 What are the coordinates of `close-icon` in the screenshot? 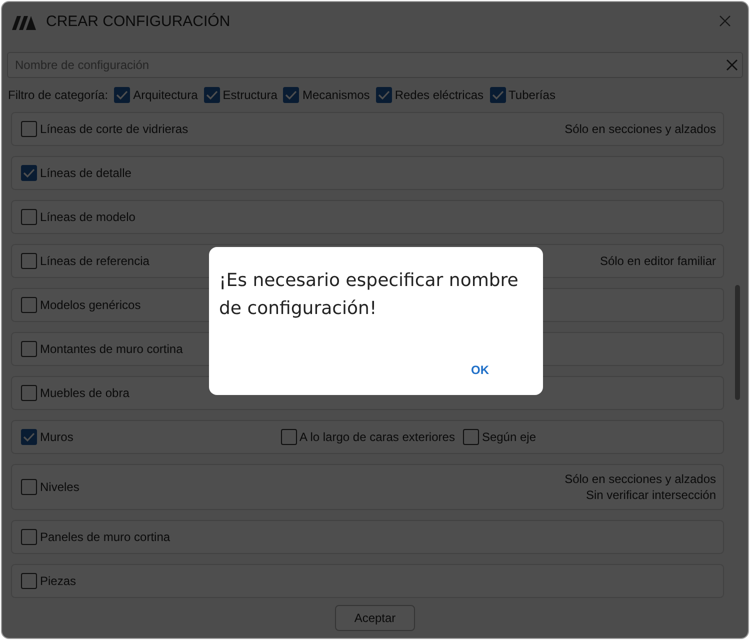 It's located at (725, 21).